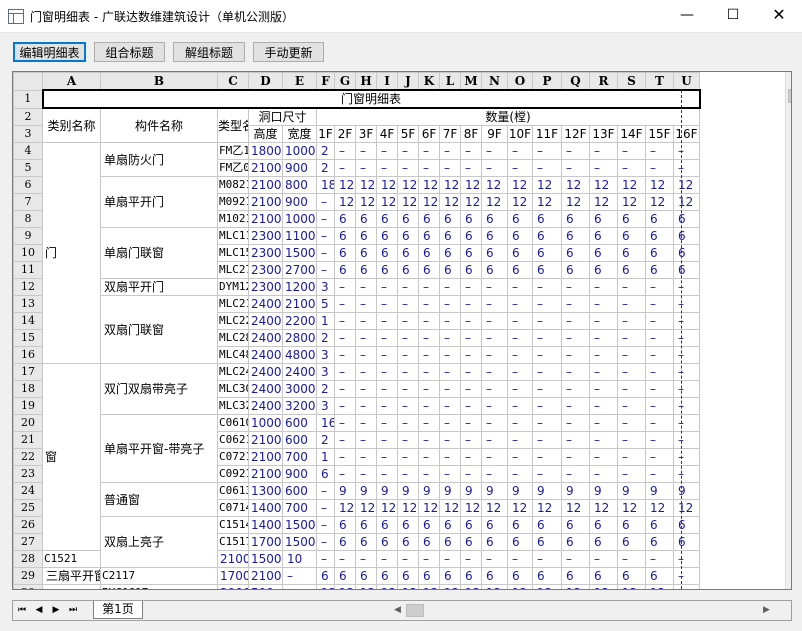  What do you see at coordinates (28, 586) in the screenshot?
I see `row-header: 30` at bounding box center [28, 586].